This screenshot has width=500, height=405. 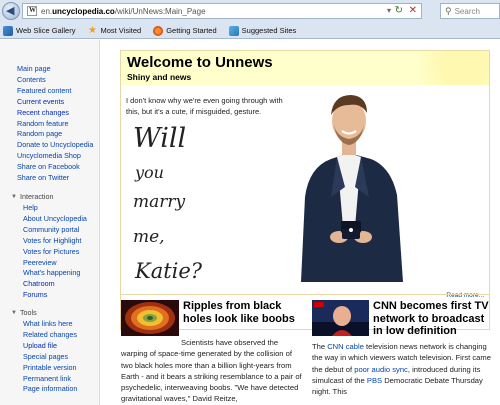 I want to click on fav-label: Web Slice Gallery, so click(x=46, y=30).